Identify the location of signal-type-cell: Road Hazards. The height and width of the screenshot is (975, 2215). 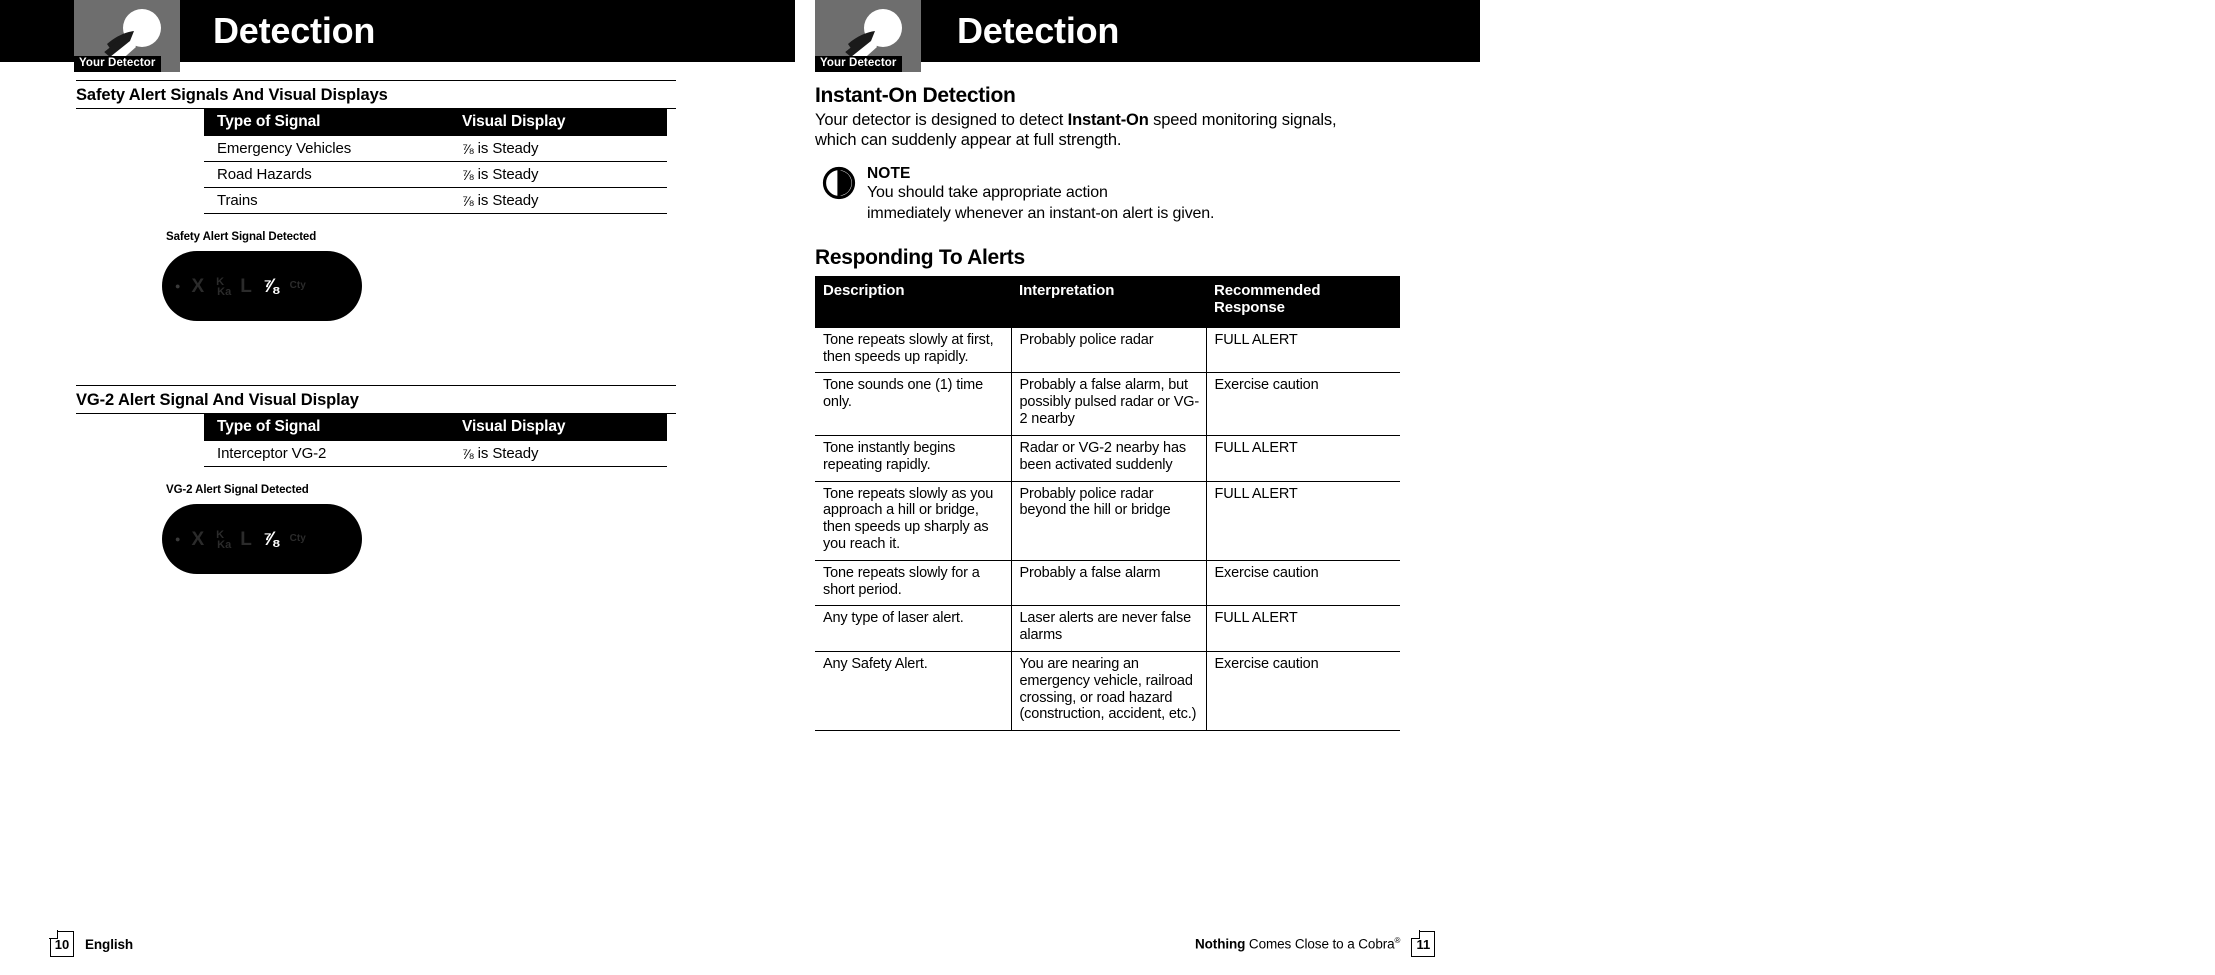
(326, 174).